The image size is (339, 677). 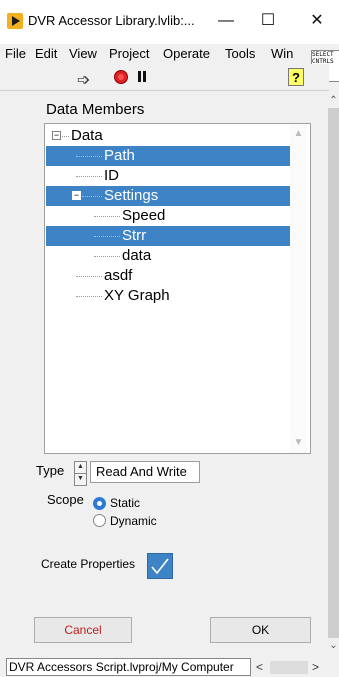 I want to click on menu-operate: Operate, so click(x=186, y=53).